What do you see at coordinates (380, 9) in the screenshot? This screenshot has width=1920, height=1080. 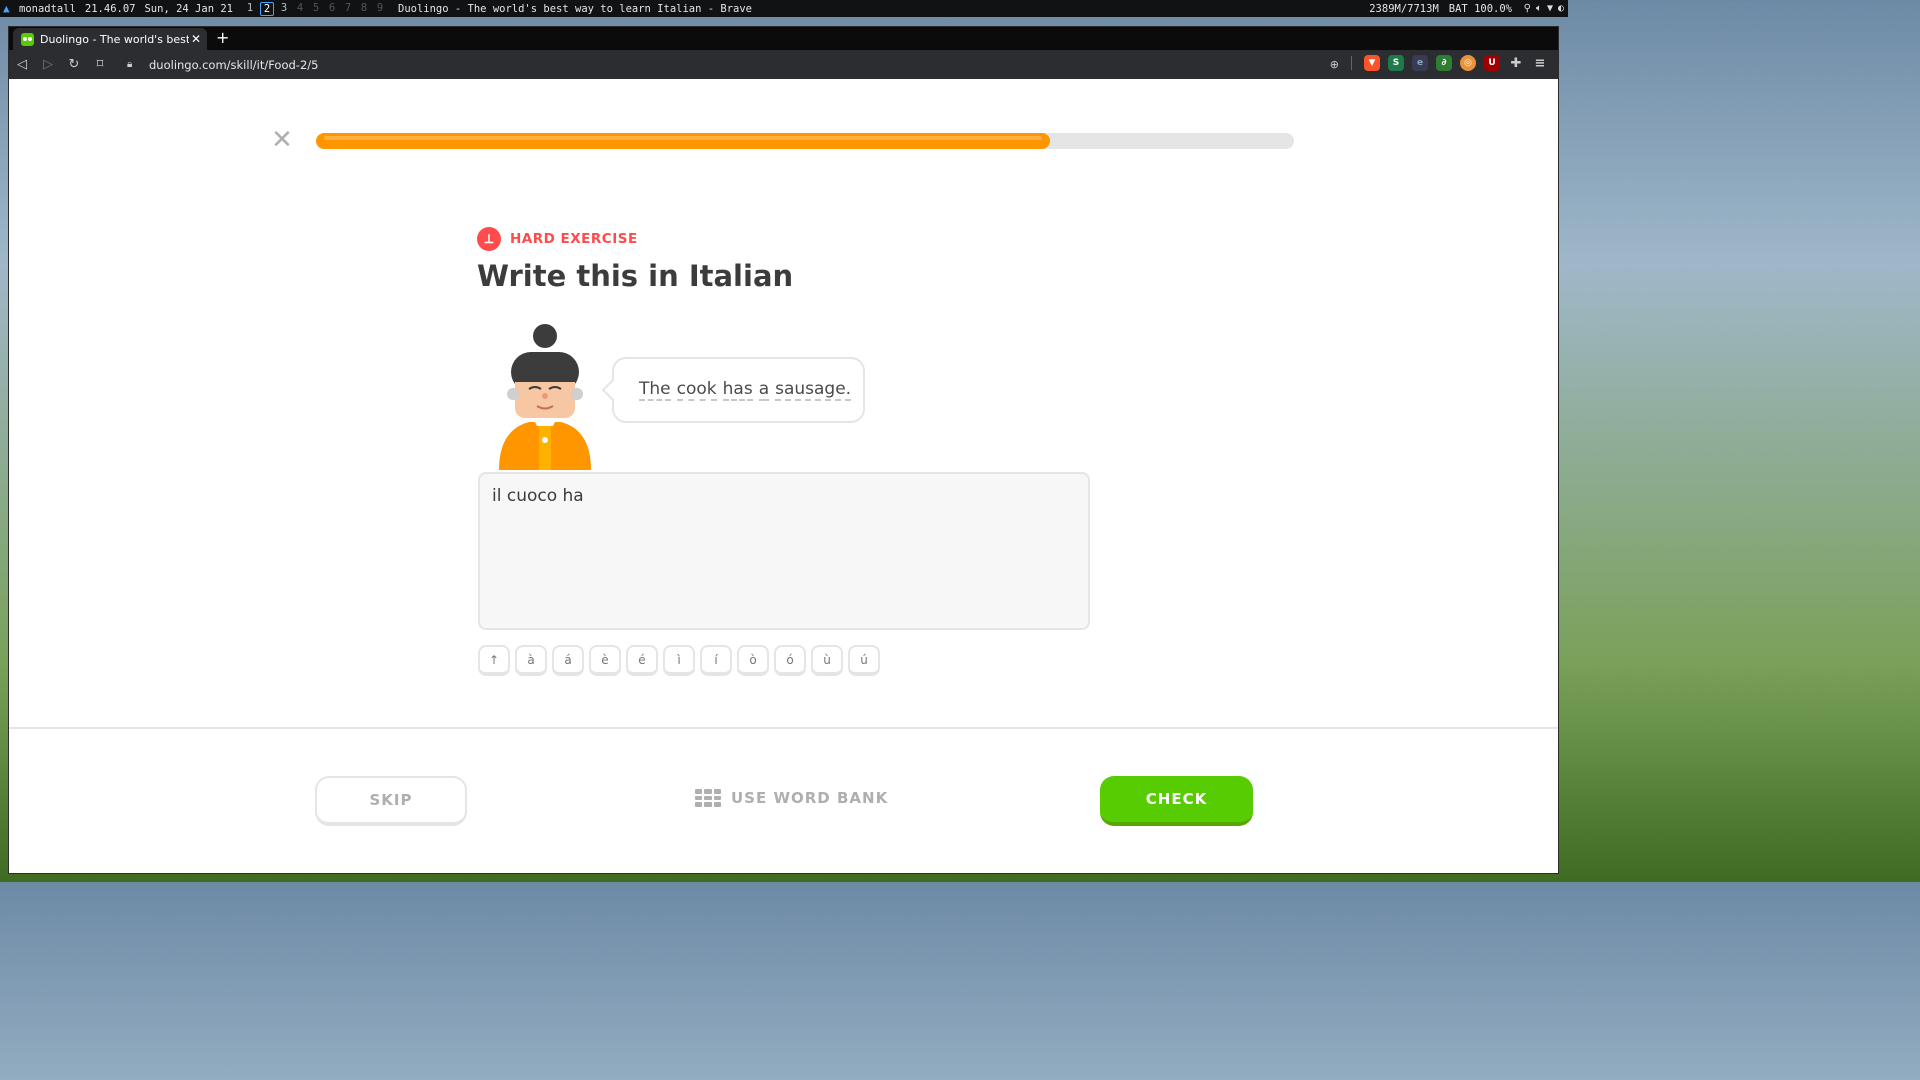 I see `workspace-9: 9` at bounding box center [380, 9].